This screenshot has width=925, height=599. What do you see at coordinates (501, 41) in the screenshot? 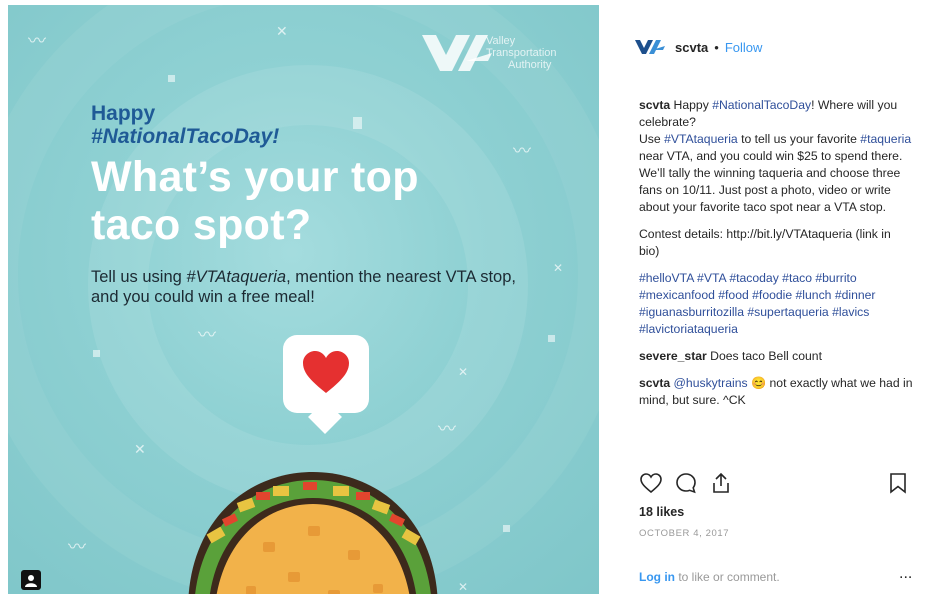
I see `watermark-line: Valley` at bounding box center [501, 41].